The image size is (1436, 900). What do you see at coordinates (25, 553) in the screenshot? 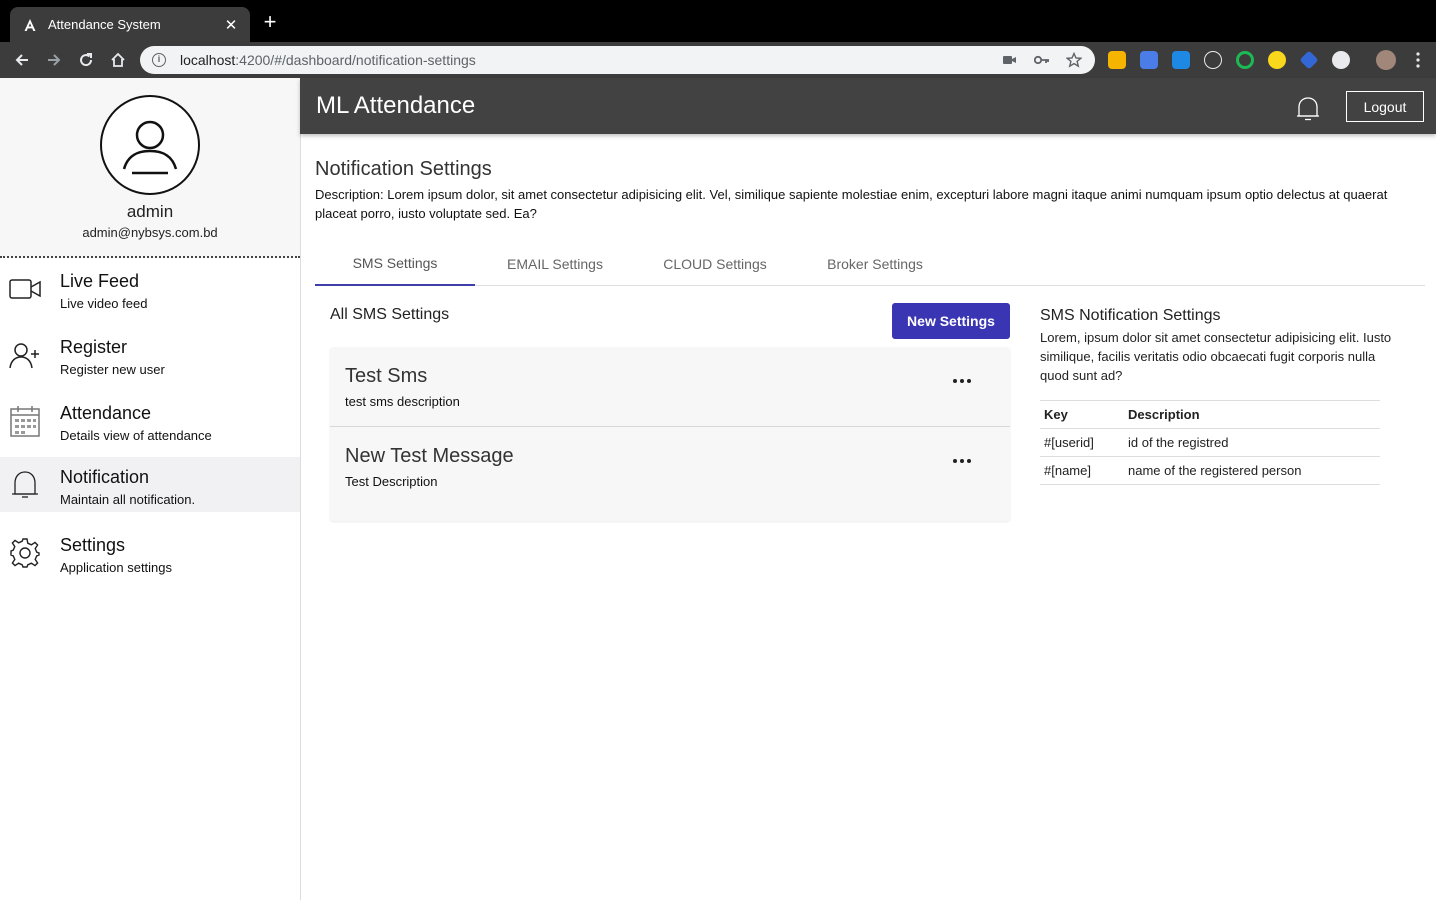
I see `gear-icon` at bounding box center [25, 553].